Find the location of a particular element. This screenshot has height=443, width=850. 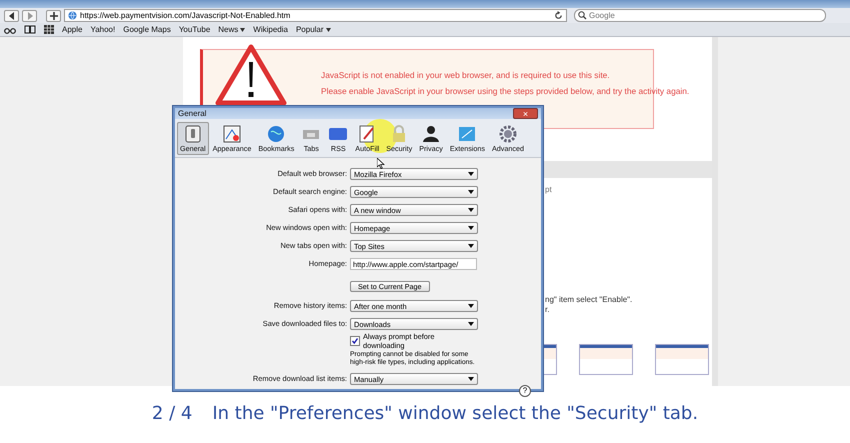

forward-arrow-icon is located at coordinates (30, 16).